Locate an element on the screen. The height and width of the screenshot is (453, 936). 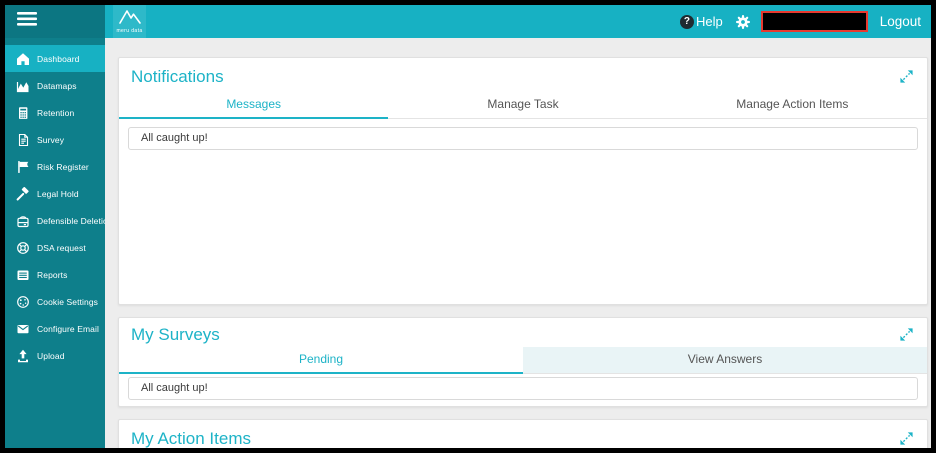
sidebar-item-label: Survey is located at coordinates (51, 139).